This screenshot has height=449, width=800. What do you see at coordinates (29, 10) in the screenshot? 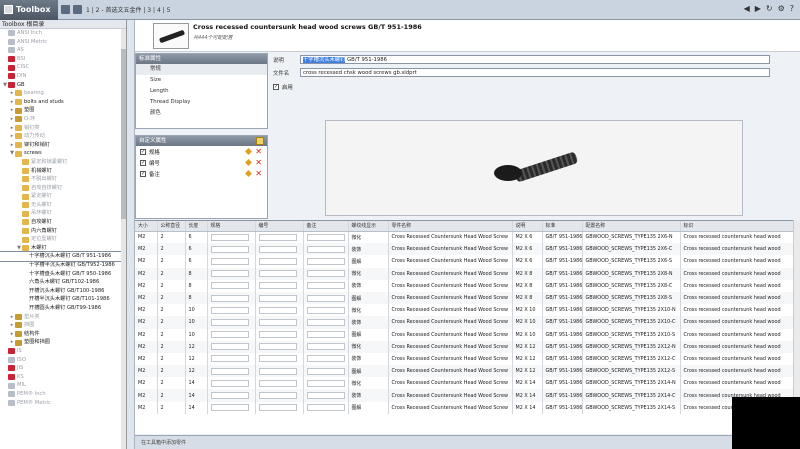
I see `app-menu-button: Toolbox` at bounding box center [29, 10].